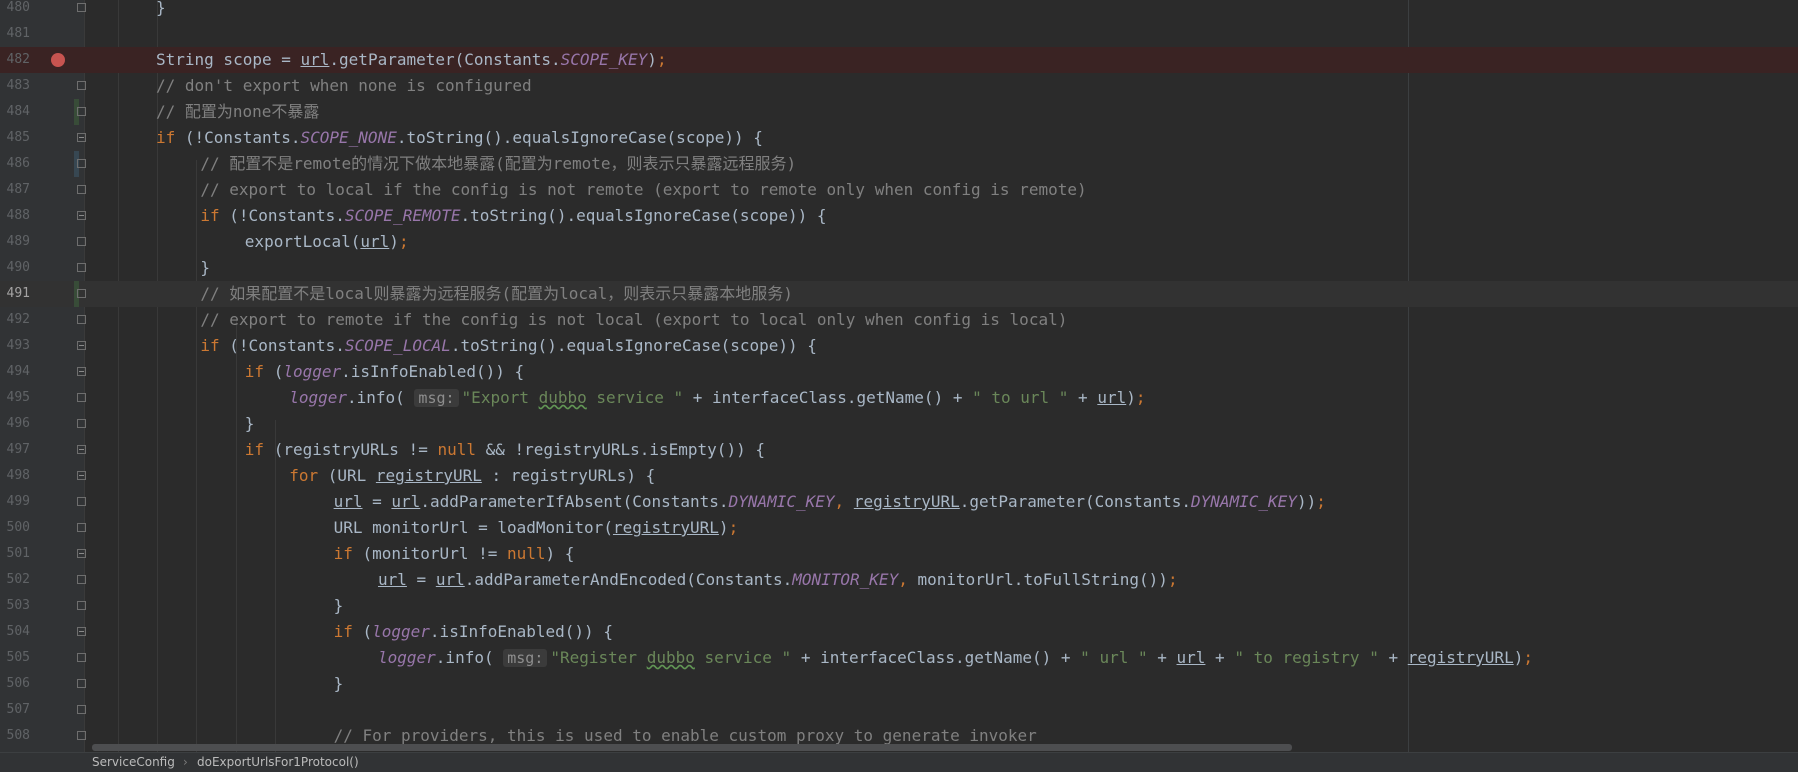 The width and height of the screenshot is (1798, 772). What do you see at coordinates (692, 747) in the screenshot?
I see `horizontal-scrollbar` at bounding box center [692, 747].